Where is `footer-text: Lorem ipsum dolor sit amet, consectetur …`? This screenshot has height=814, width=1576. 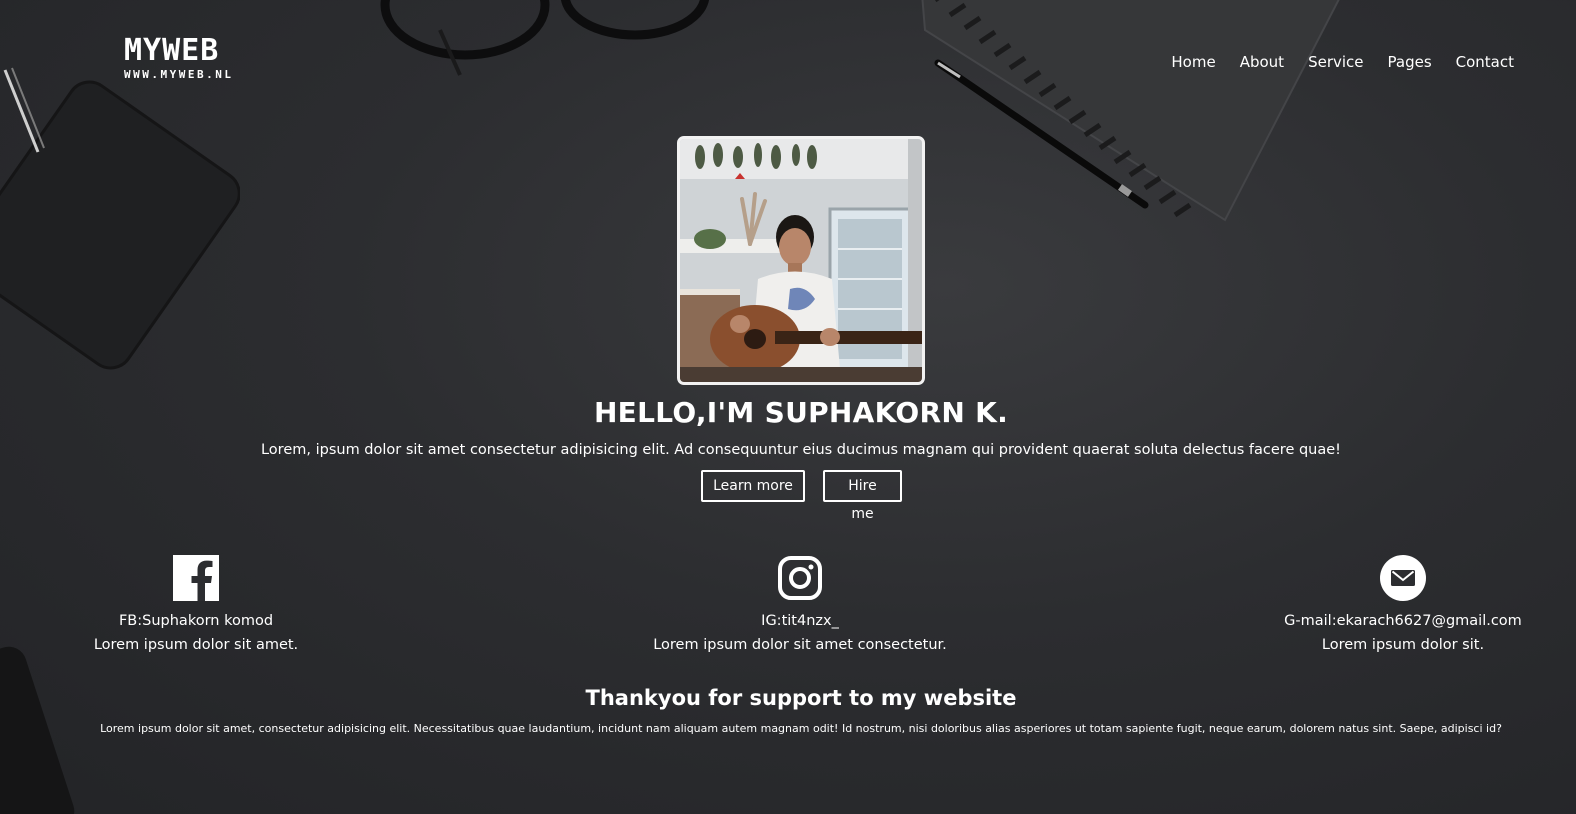
footer-text: Lorem ipsum dolor sit amet, consectetur … is located at coordinates (801, 728).